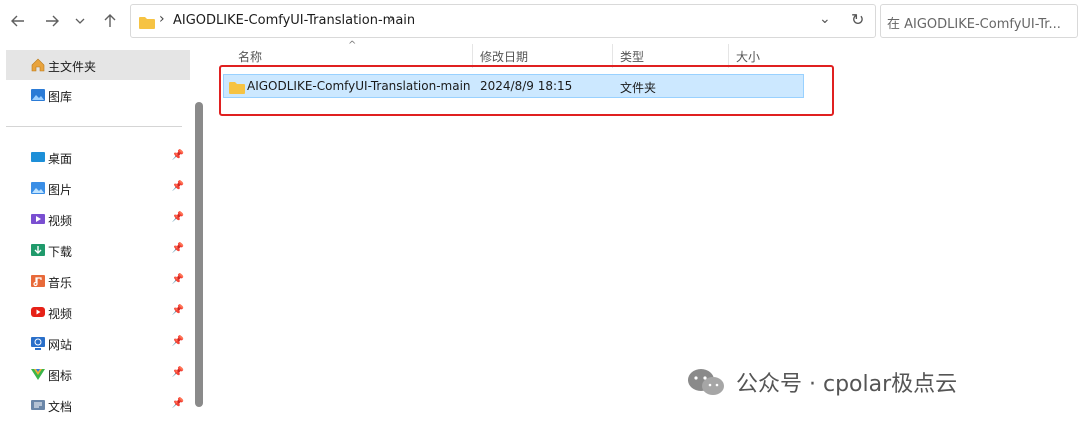  What do you see at coordinates (857, 19) in the screenshot?
I see `refresh-icon: ↻` at bounding box center [857, 19].